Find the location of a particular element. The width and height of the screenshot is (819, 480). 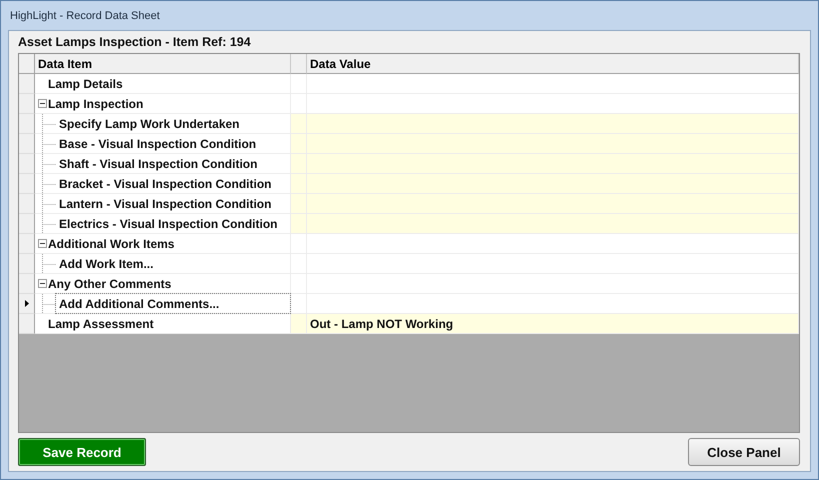

sheet-heading: Asset Lamps Inspection - Item Ref: 194 is located at coordinates (135, 42).